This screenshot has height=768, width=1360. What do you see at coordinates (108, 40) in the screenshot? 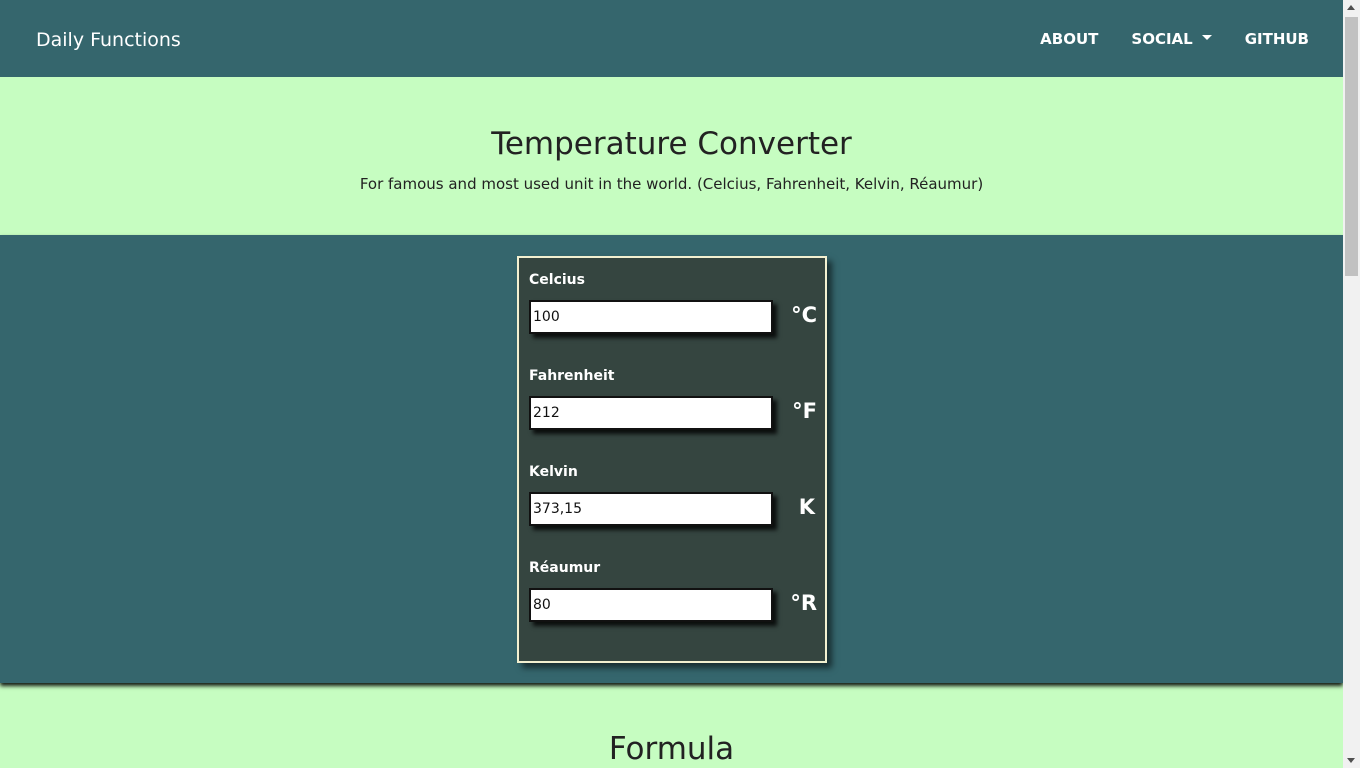
I see `brand-link: Daily Functions` at bounding box center [108, 40].